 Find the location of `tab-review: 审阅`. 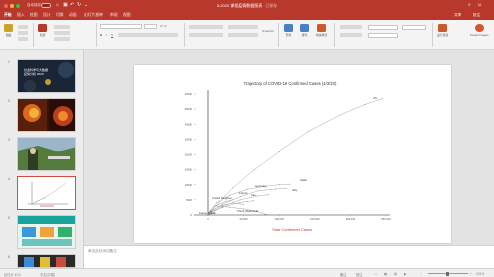

tab-review: 审阅 is located at coordinates (114, 15).